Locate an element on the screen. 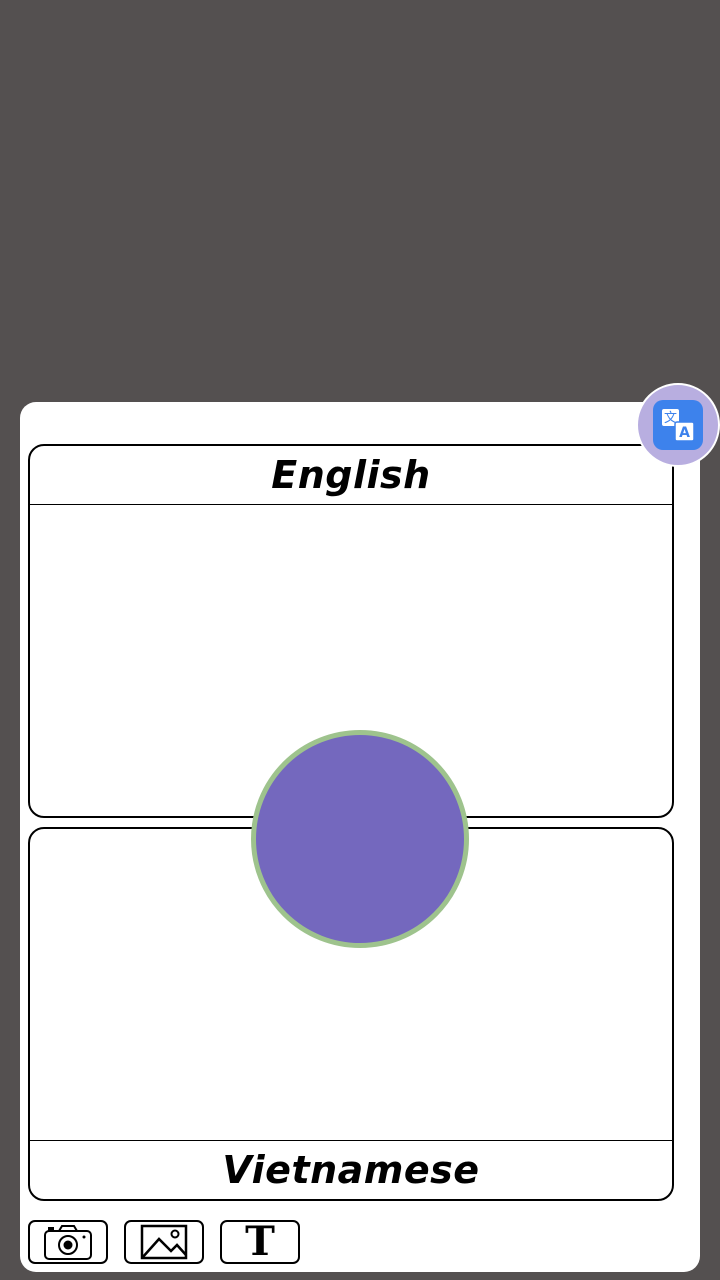  translate-button: 文 A is located at coordinates (678, 425).